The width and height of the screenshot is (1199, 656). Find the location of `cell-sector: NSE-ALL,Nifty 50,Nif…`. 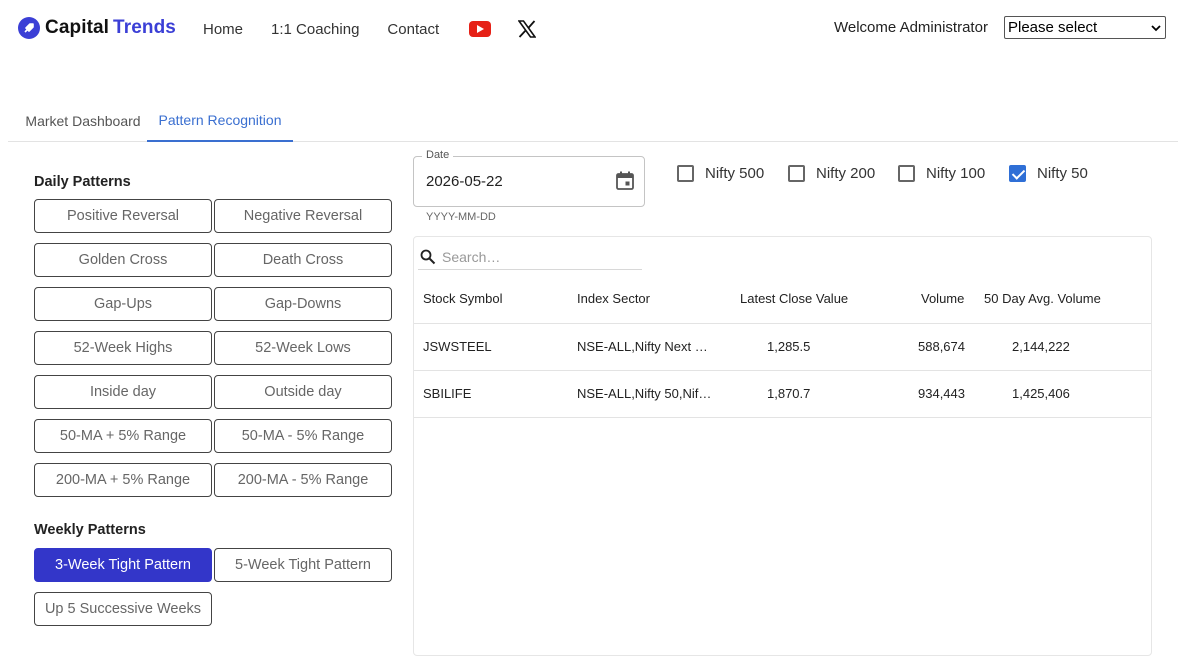

cell-sector: NSE-ALL,Nifty 50,Nif… is located at coordinates (644, 393).